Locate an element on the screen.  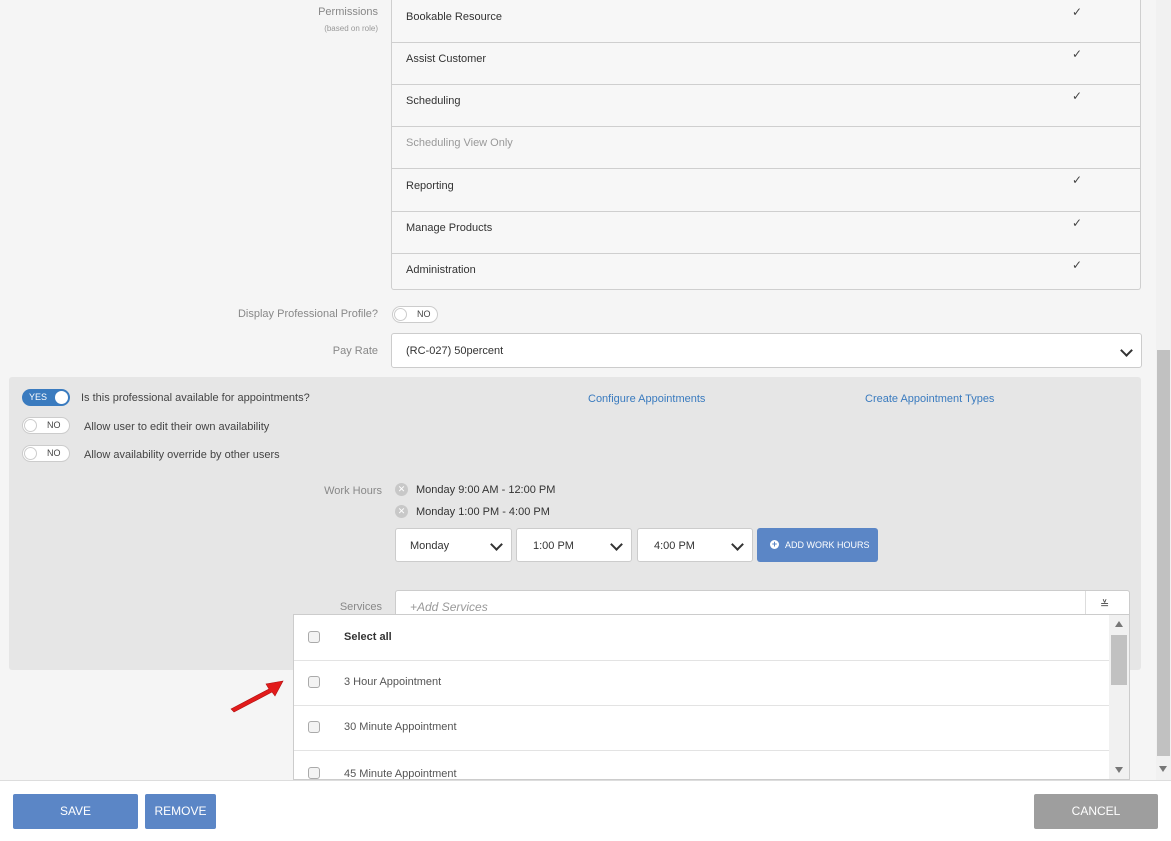
option-label: 3 Hour Appointment is located at coordinates (393, 682).